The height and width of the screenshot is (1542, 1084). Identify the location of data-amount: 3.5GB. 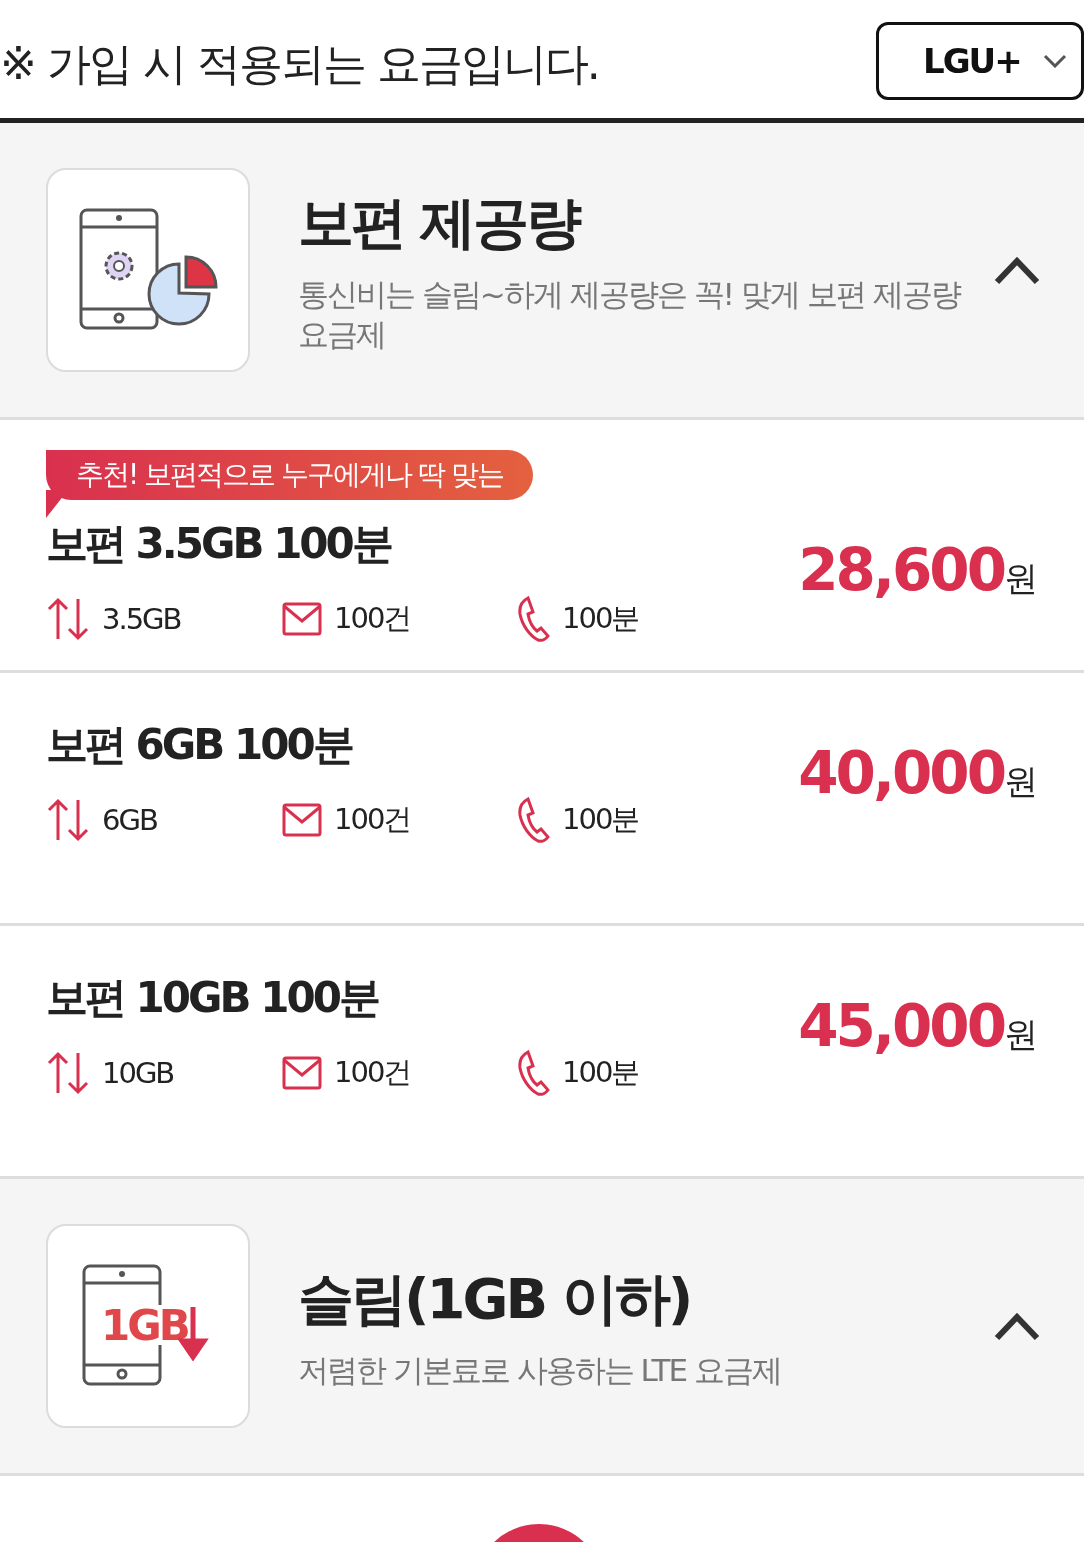
(141, 619).